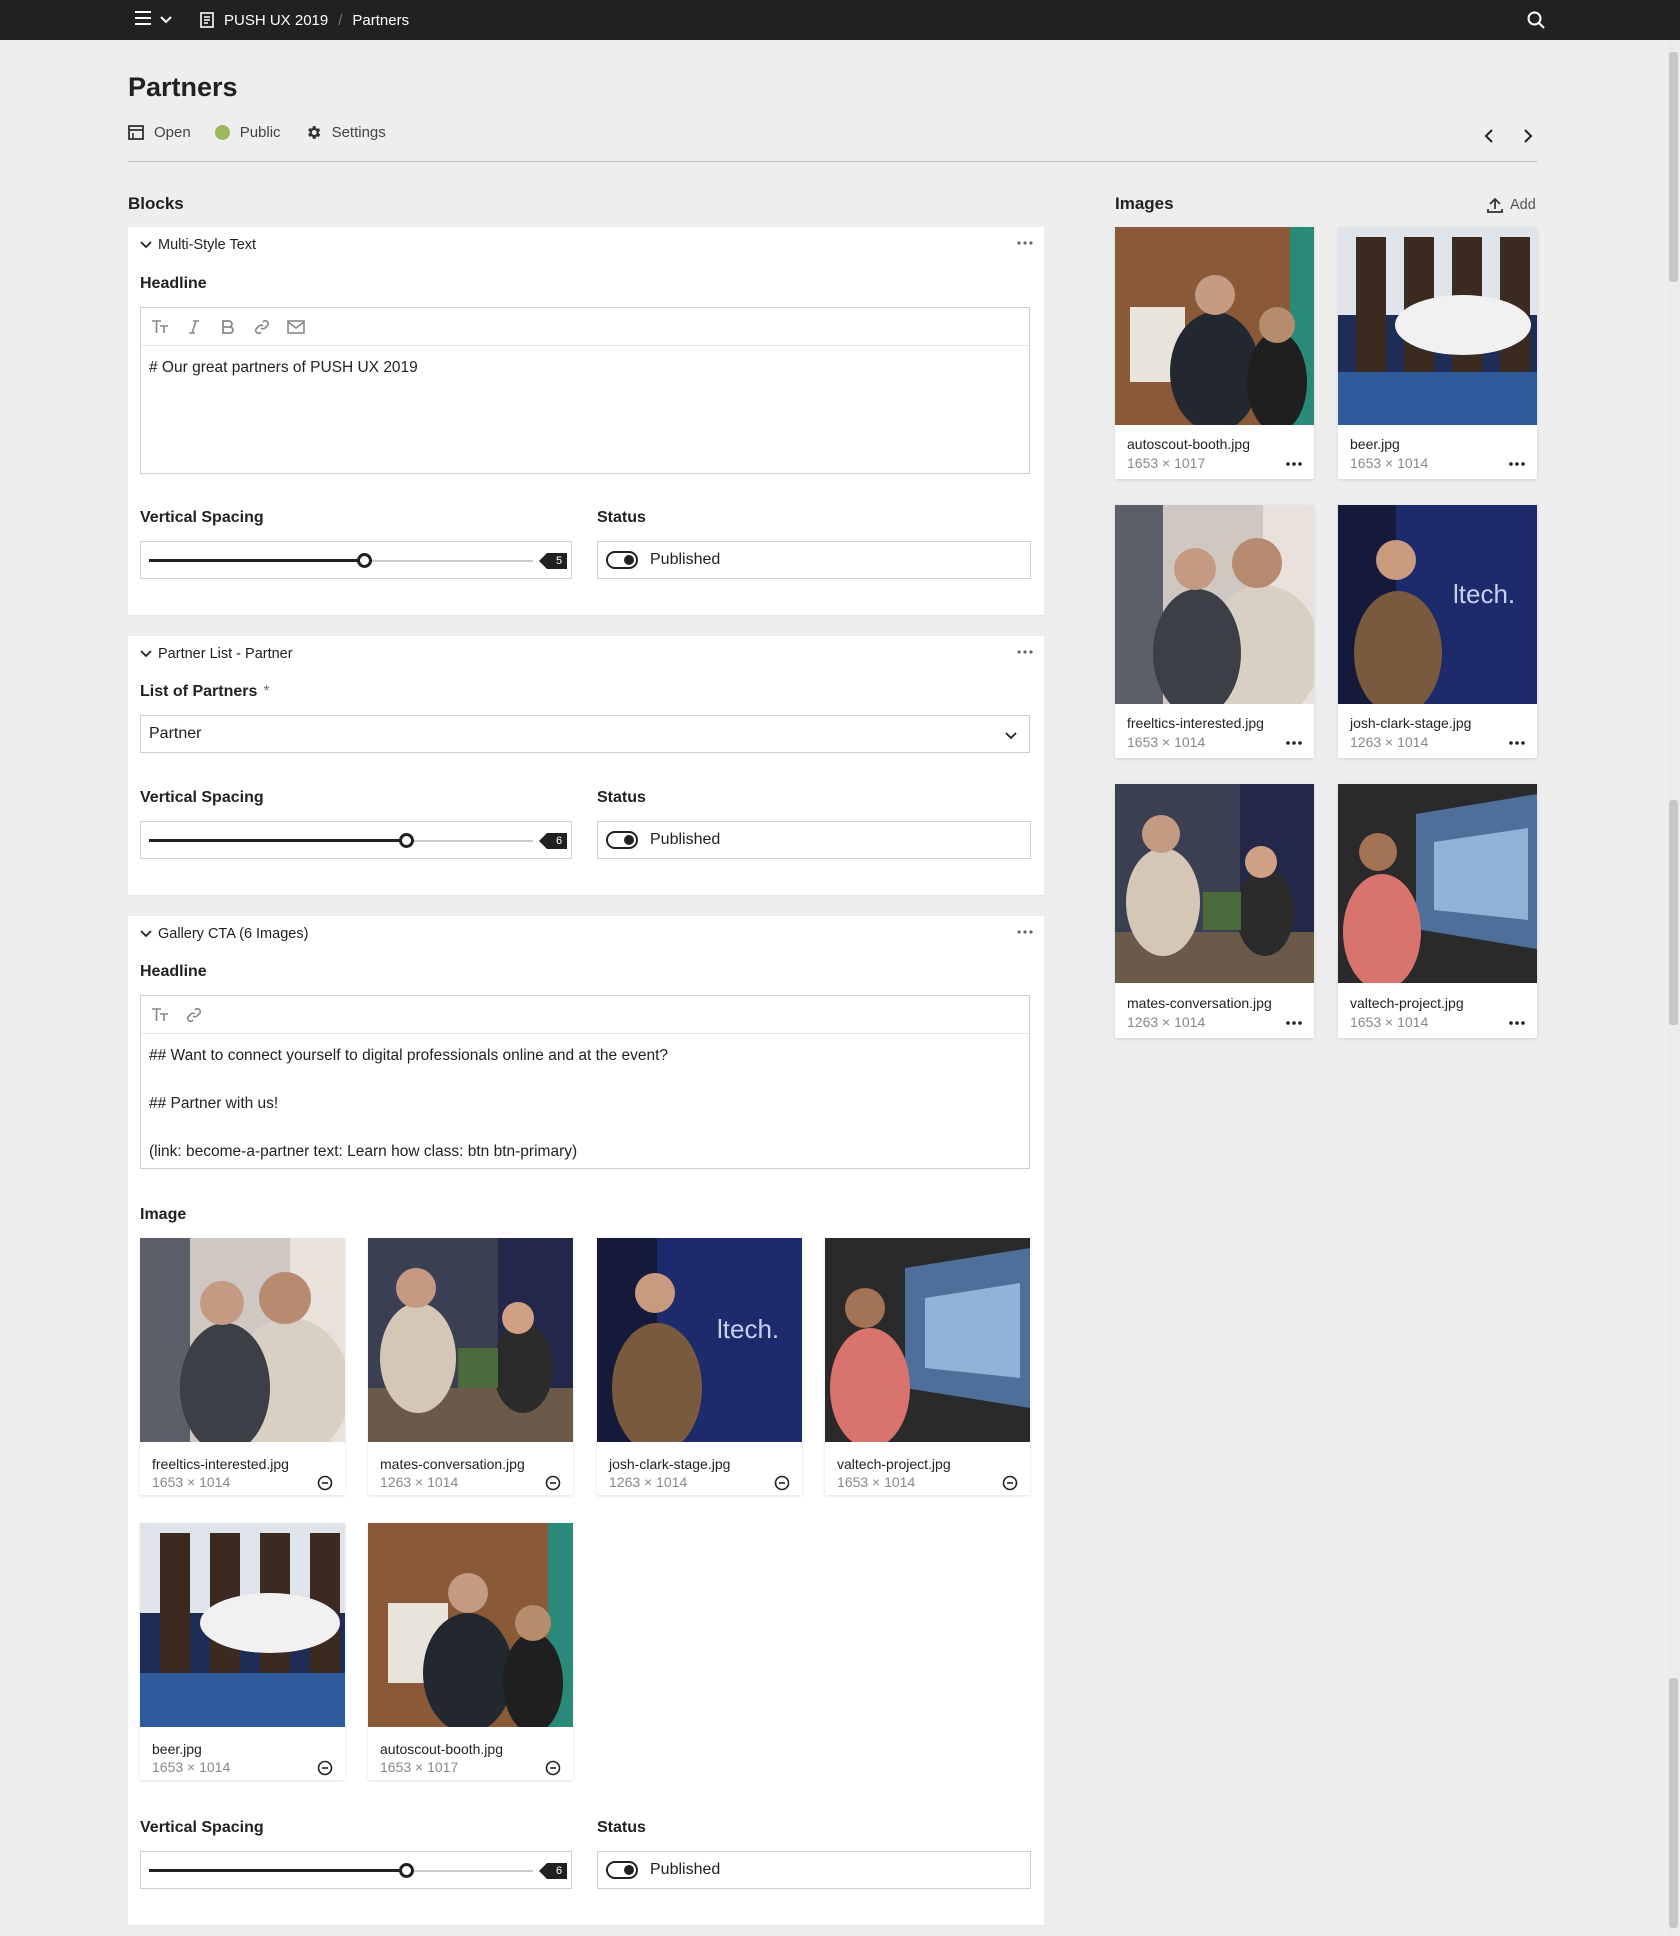 Image resolution: width=1680 pixels, height=1936 pixels. Describe the element at coordinates (207, 20) in the screenshot. I see `page-icon` at that location.